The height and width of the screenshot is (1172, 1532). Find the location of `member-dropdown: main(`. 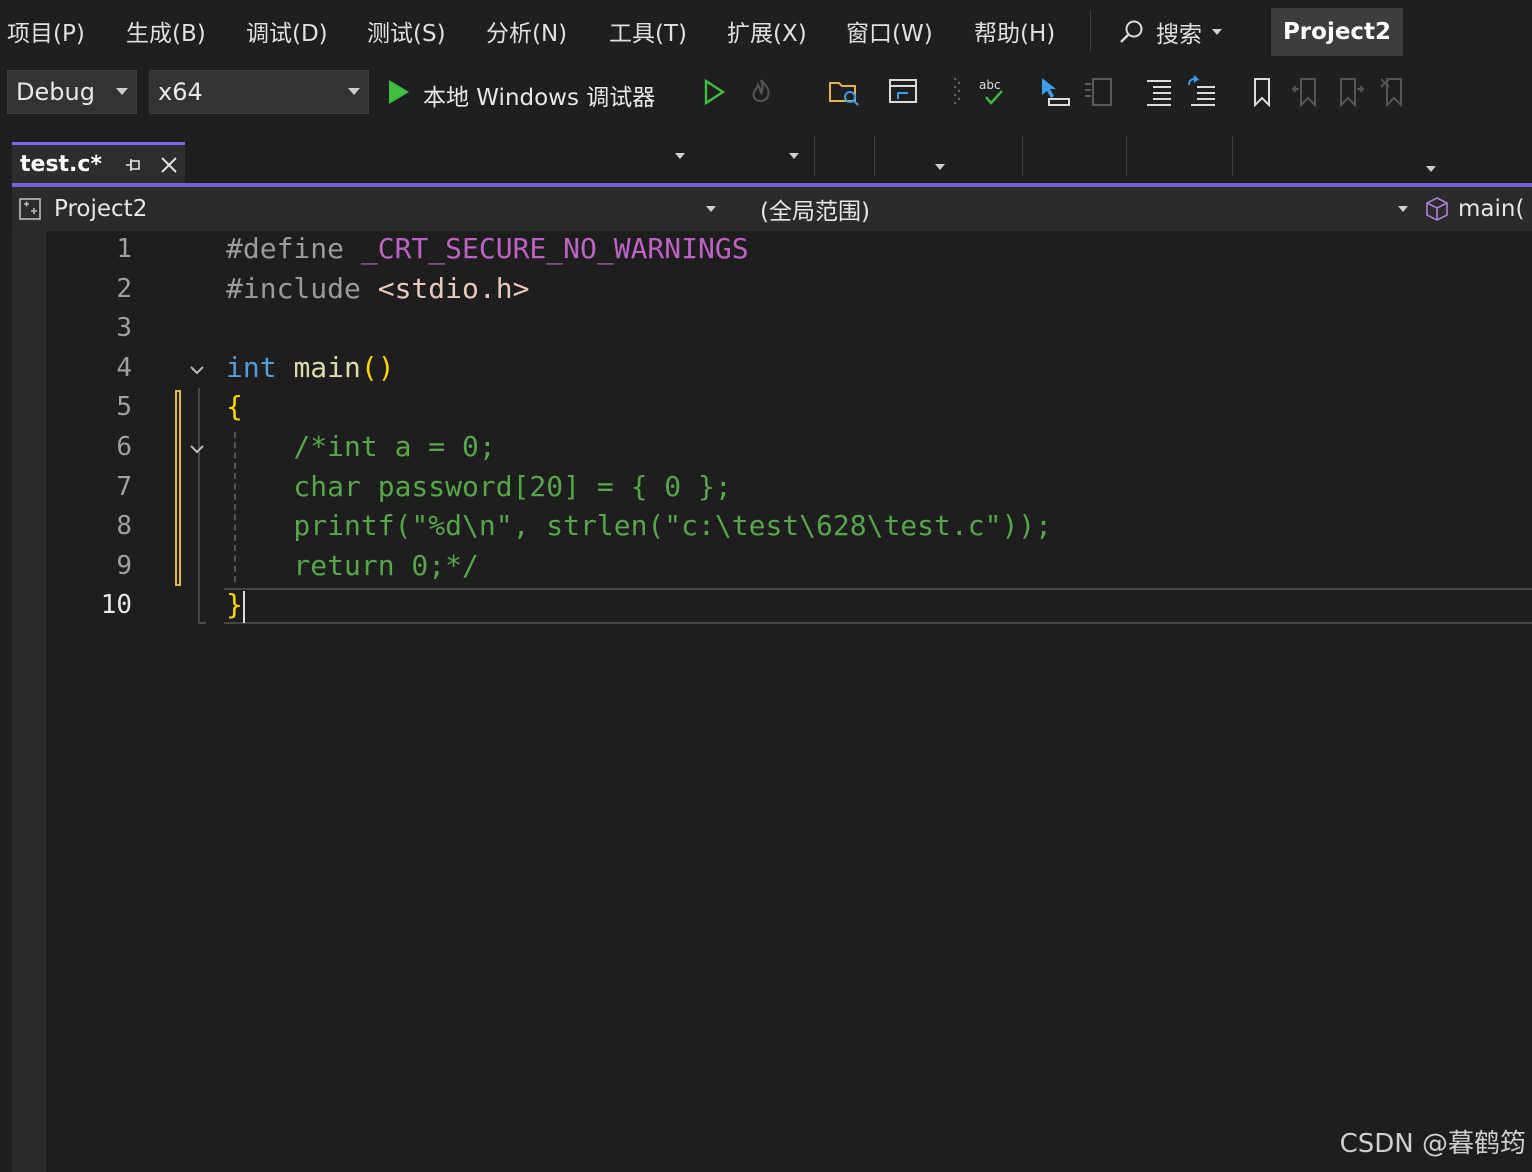

member-dropdown: main( is located at coordinates (1478, 209).